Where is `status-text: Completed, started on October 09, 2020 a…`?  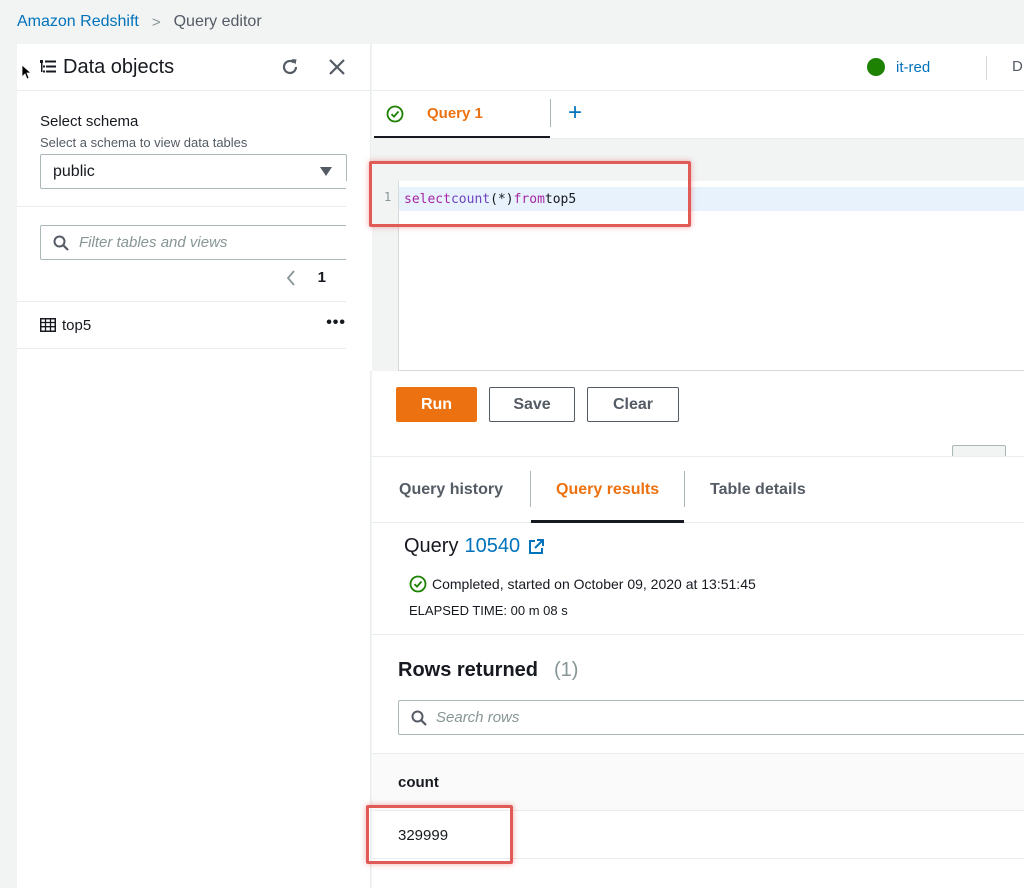 status-text: Completed, started on October 09, 2020 a… is located at coordinates (594, 584).